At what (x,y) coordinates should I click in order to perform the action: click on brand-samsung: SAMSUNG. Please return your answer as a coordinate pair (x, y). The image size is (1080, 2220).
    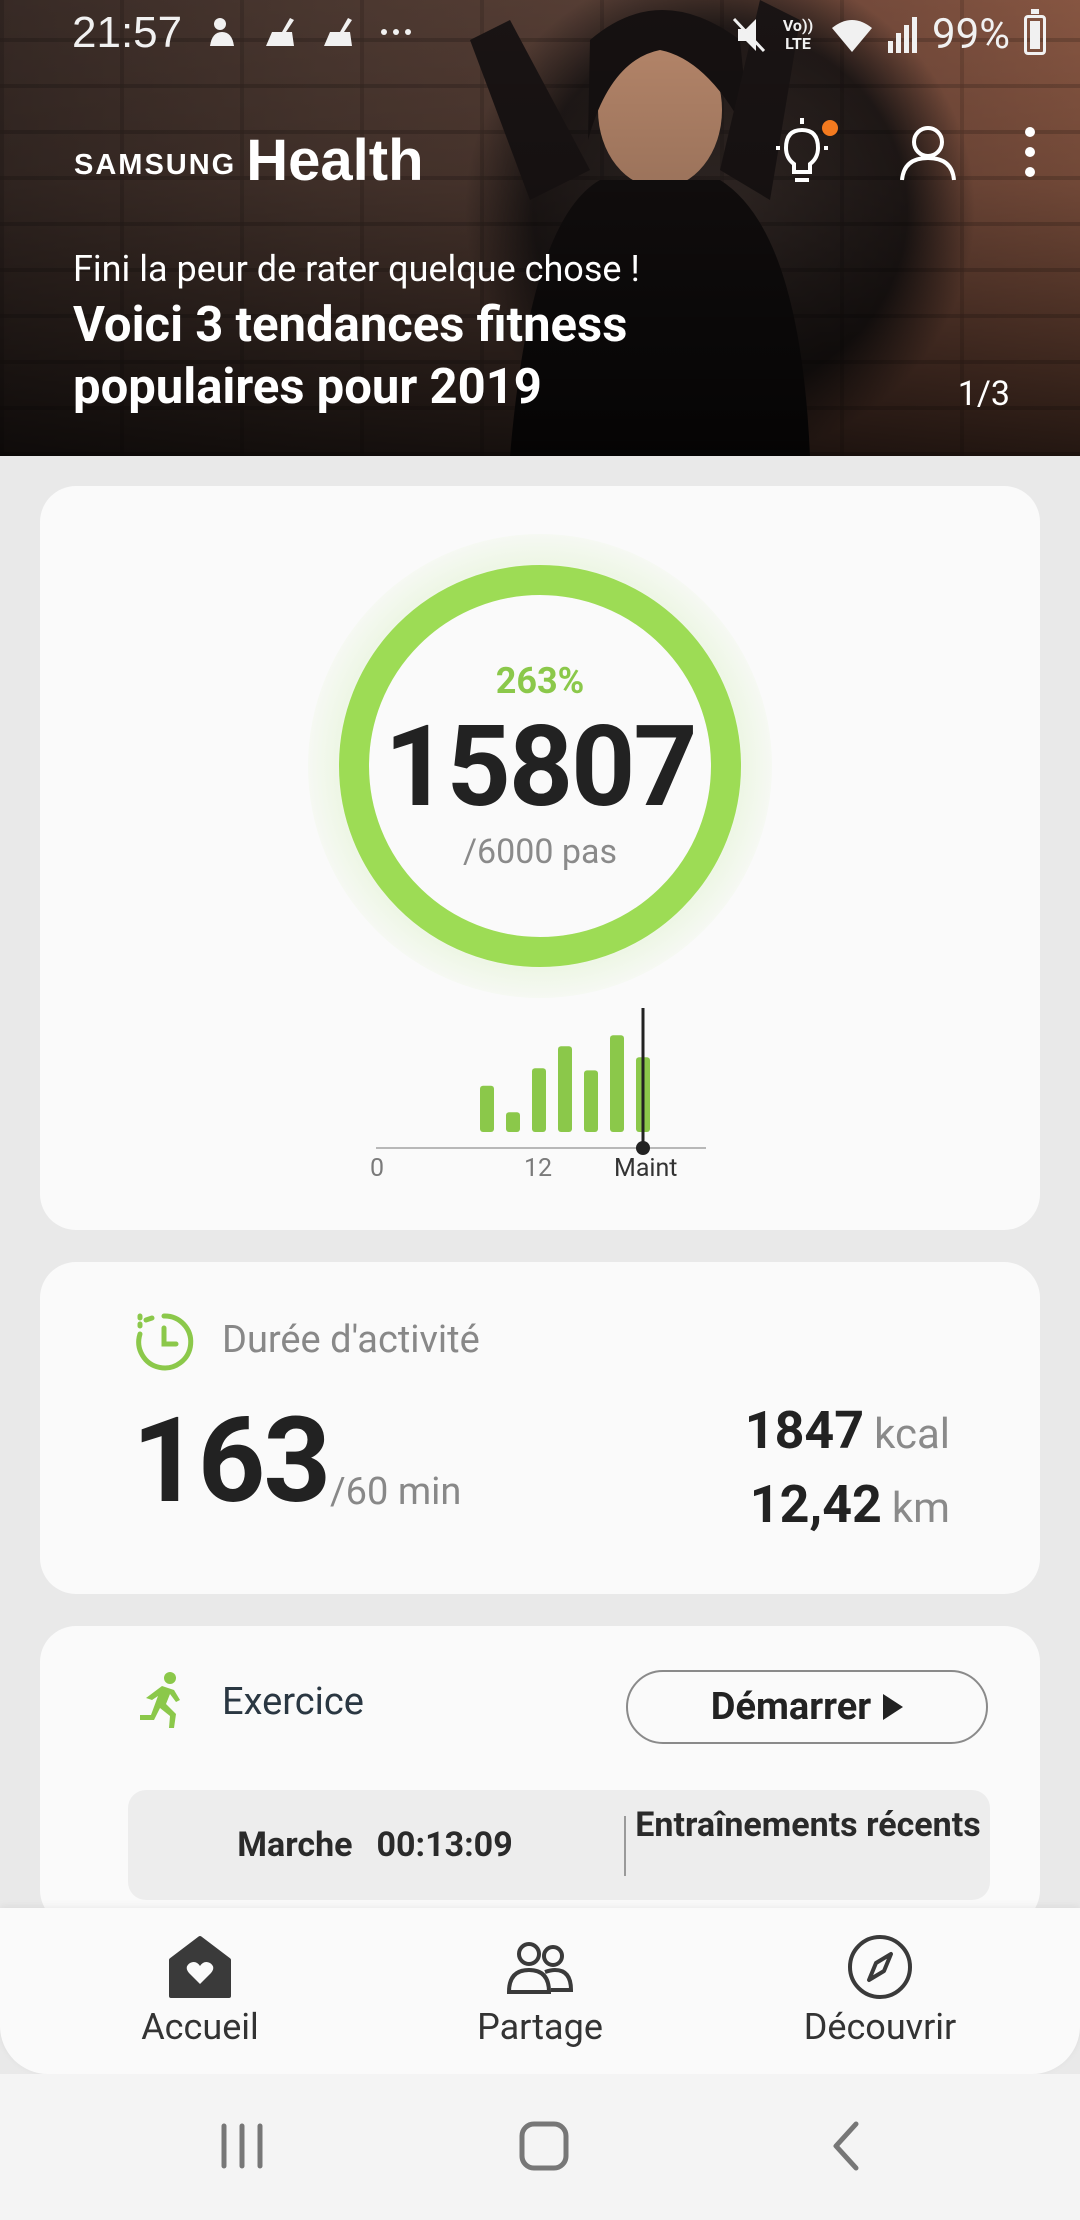
    Looking at the image, I should click on (155, 165).